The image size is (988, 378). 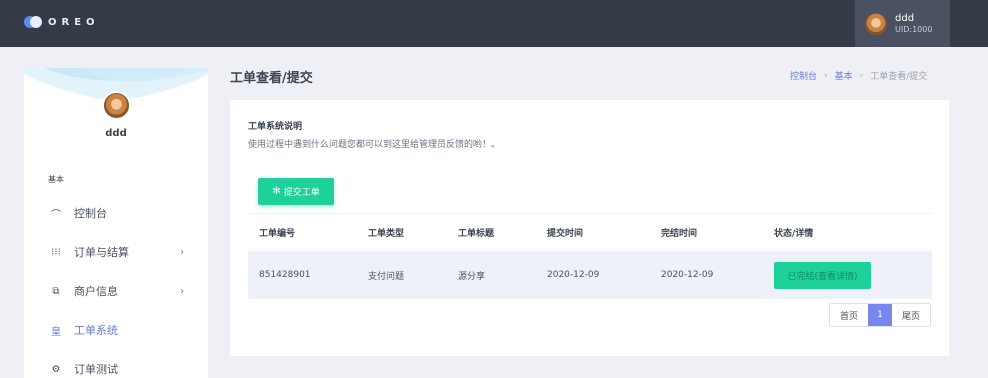 I want to click on header-ticket-id: 工单编号, so click(x=277, y=234).